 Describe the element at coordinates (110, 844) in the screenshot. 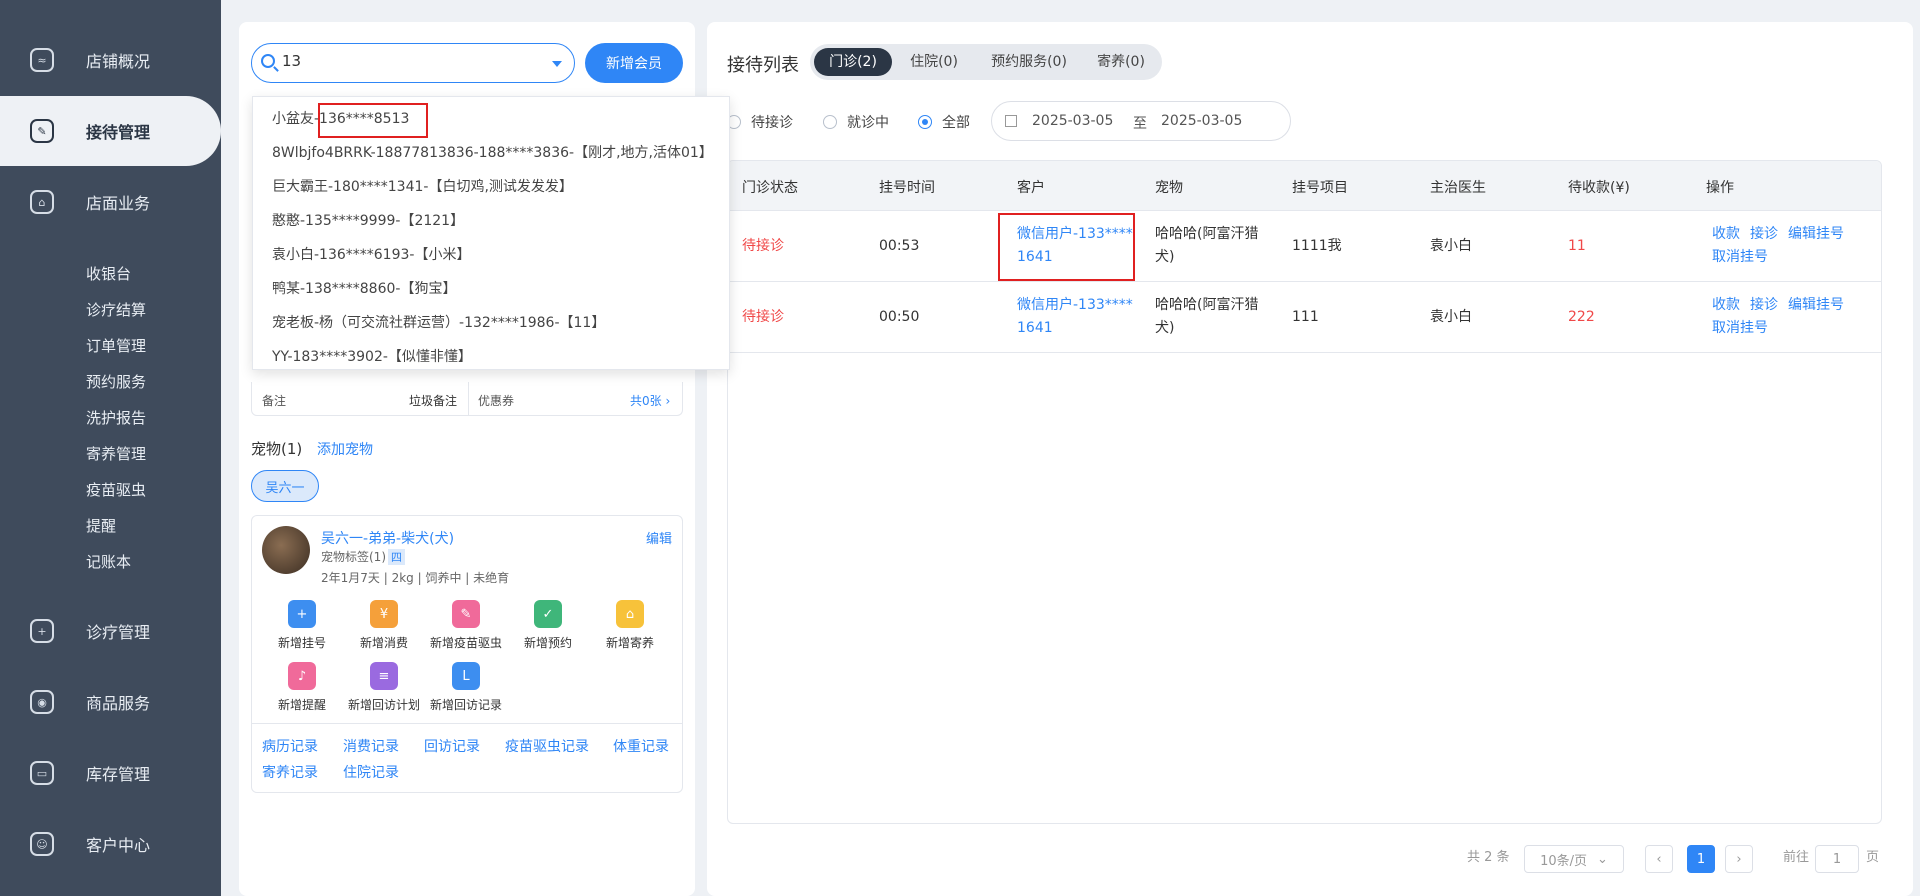

I see `nav-customer: ☺ 客户中心` at that location.